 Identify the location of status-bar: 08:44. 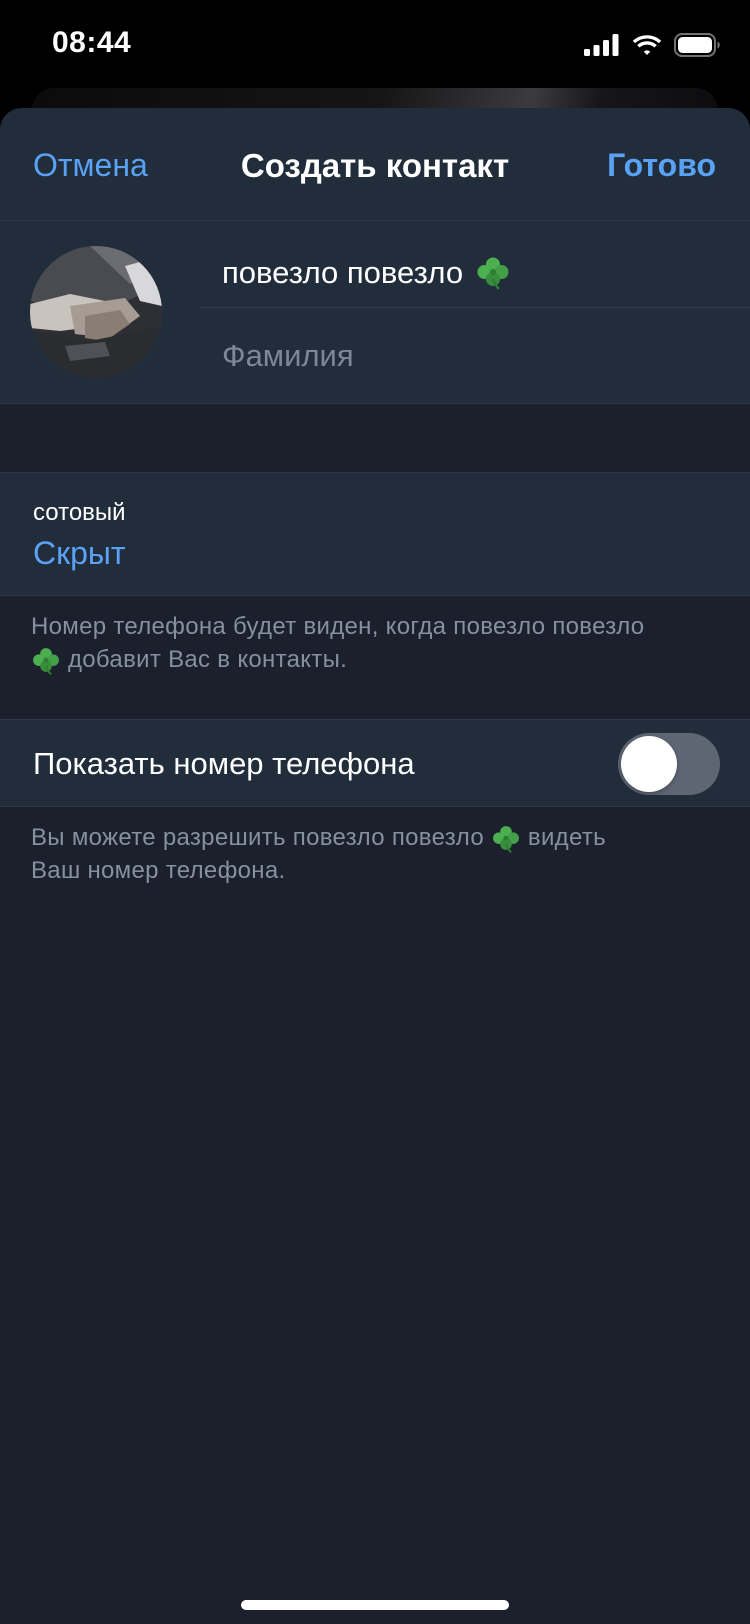
(375, 44).